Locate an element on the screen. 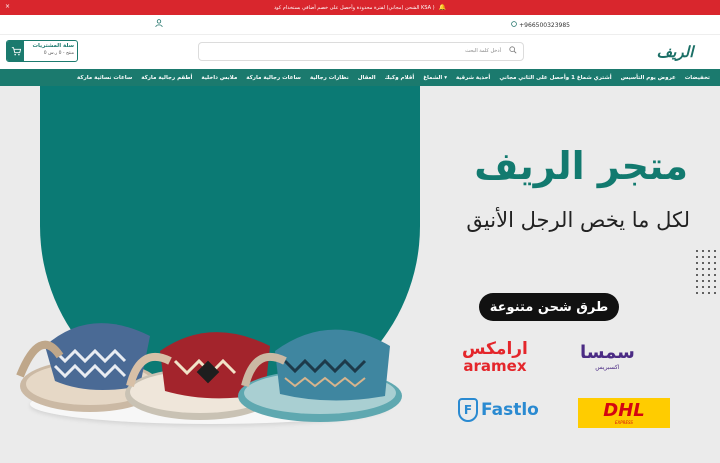 This screenshot has height=463, width=720. nav-item-glasses: نظارات رجالية is located at coordinates (329, 78).